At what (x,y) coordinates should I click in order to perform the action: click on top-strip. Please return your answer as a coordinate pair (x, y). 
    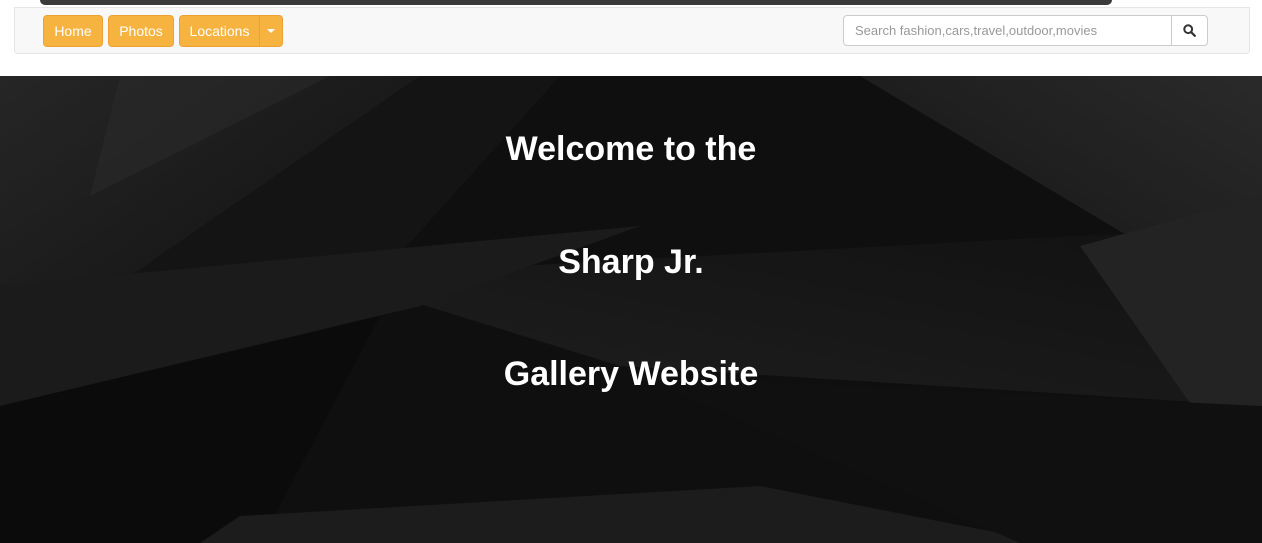
    Looking at the image, I should click on (631, 3).